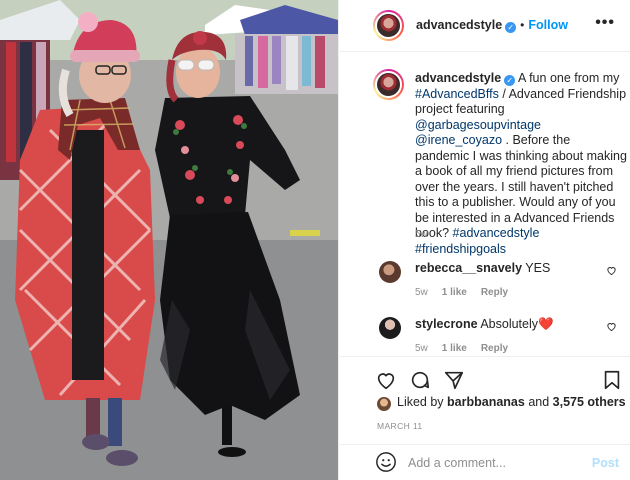 Image resolution: width=630 pixels, height=480 pixels. I want to click on comment-line: rebecca__snavely YES, so click(482, 268).